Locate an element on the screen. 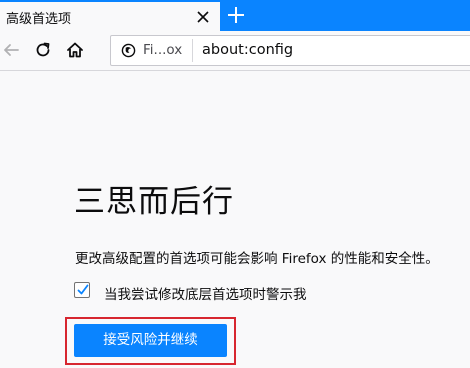 The height and width of the screenshot is (368, 470). arrow-left-icon is located at coordinates (11, 50).